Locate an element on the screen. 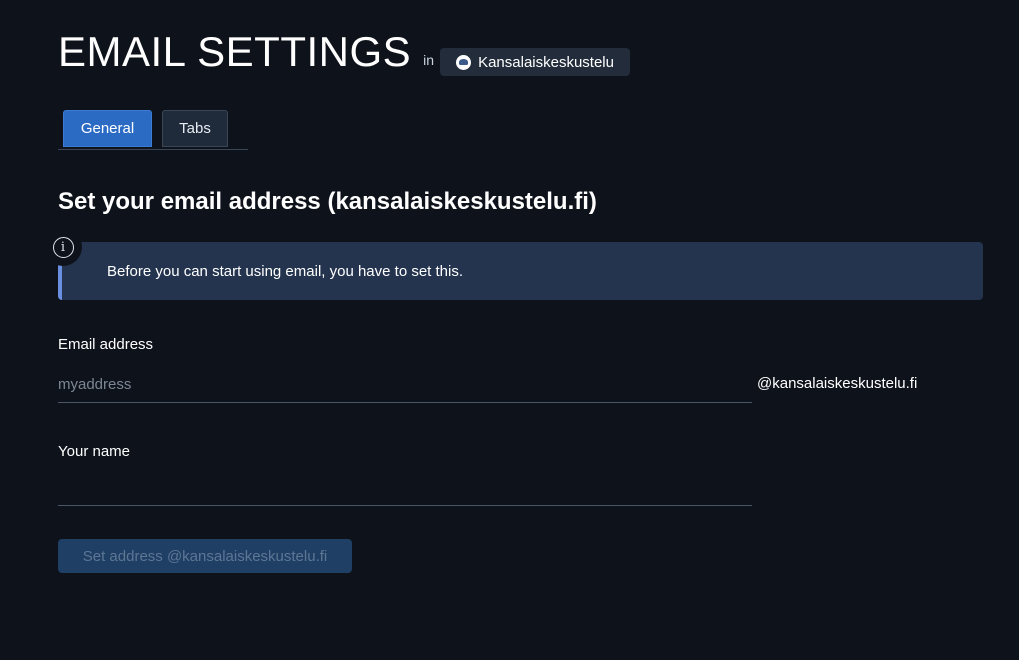 This screenshot has width=1019, height=660. in-label: in is located at coordinates (429, 60).